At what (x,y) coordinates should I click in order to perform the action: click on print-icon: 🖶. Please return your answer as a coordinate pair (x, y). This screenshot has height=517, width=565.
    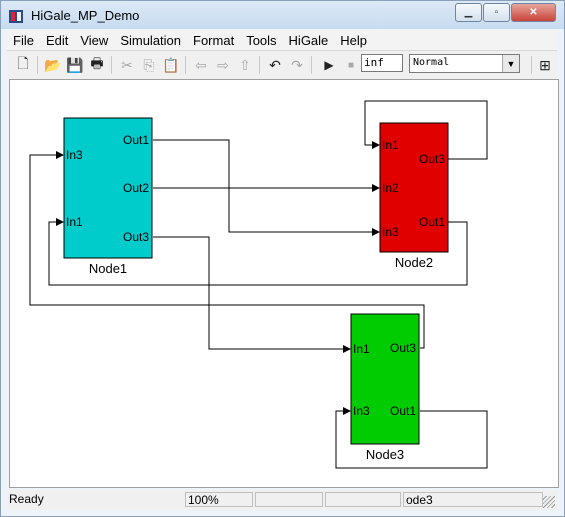
    Looking at the image, I should click on (97, 65).